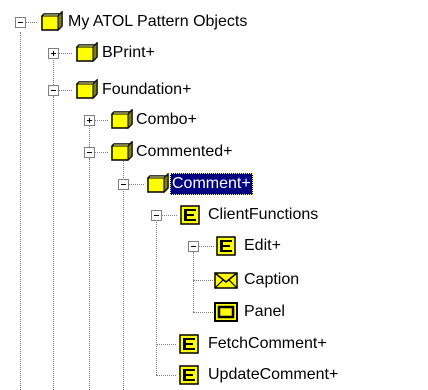  I want to click on tree-item-label: Combo+, so click(166, 120).